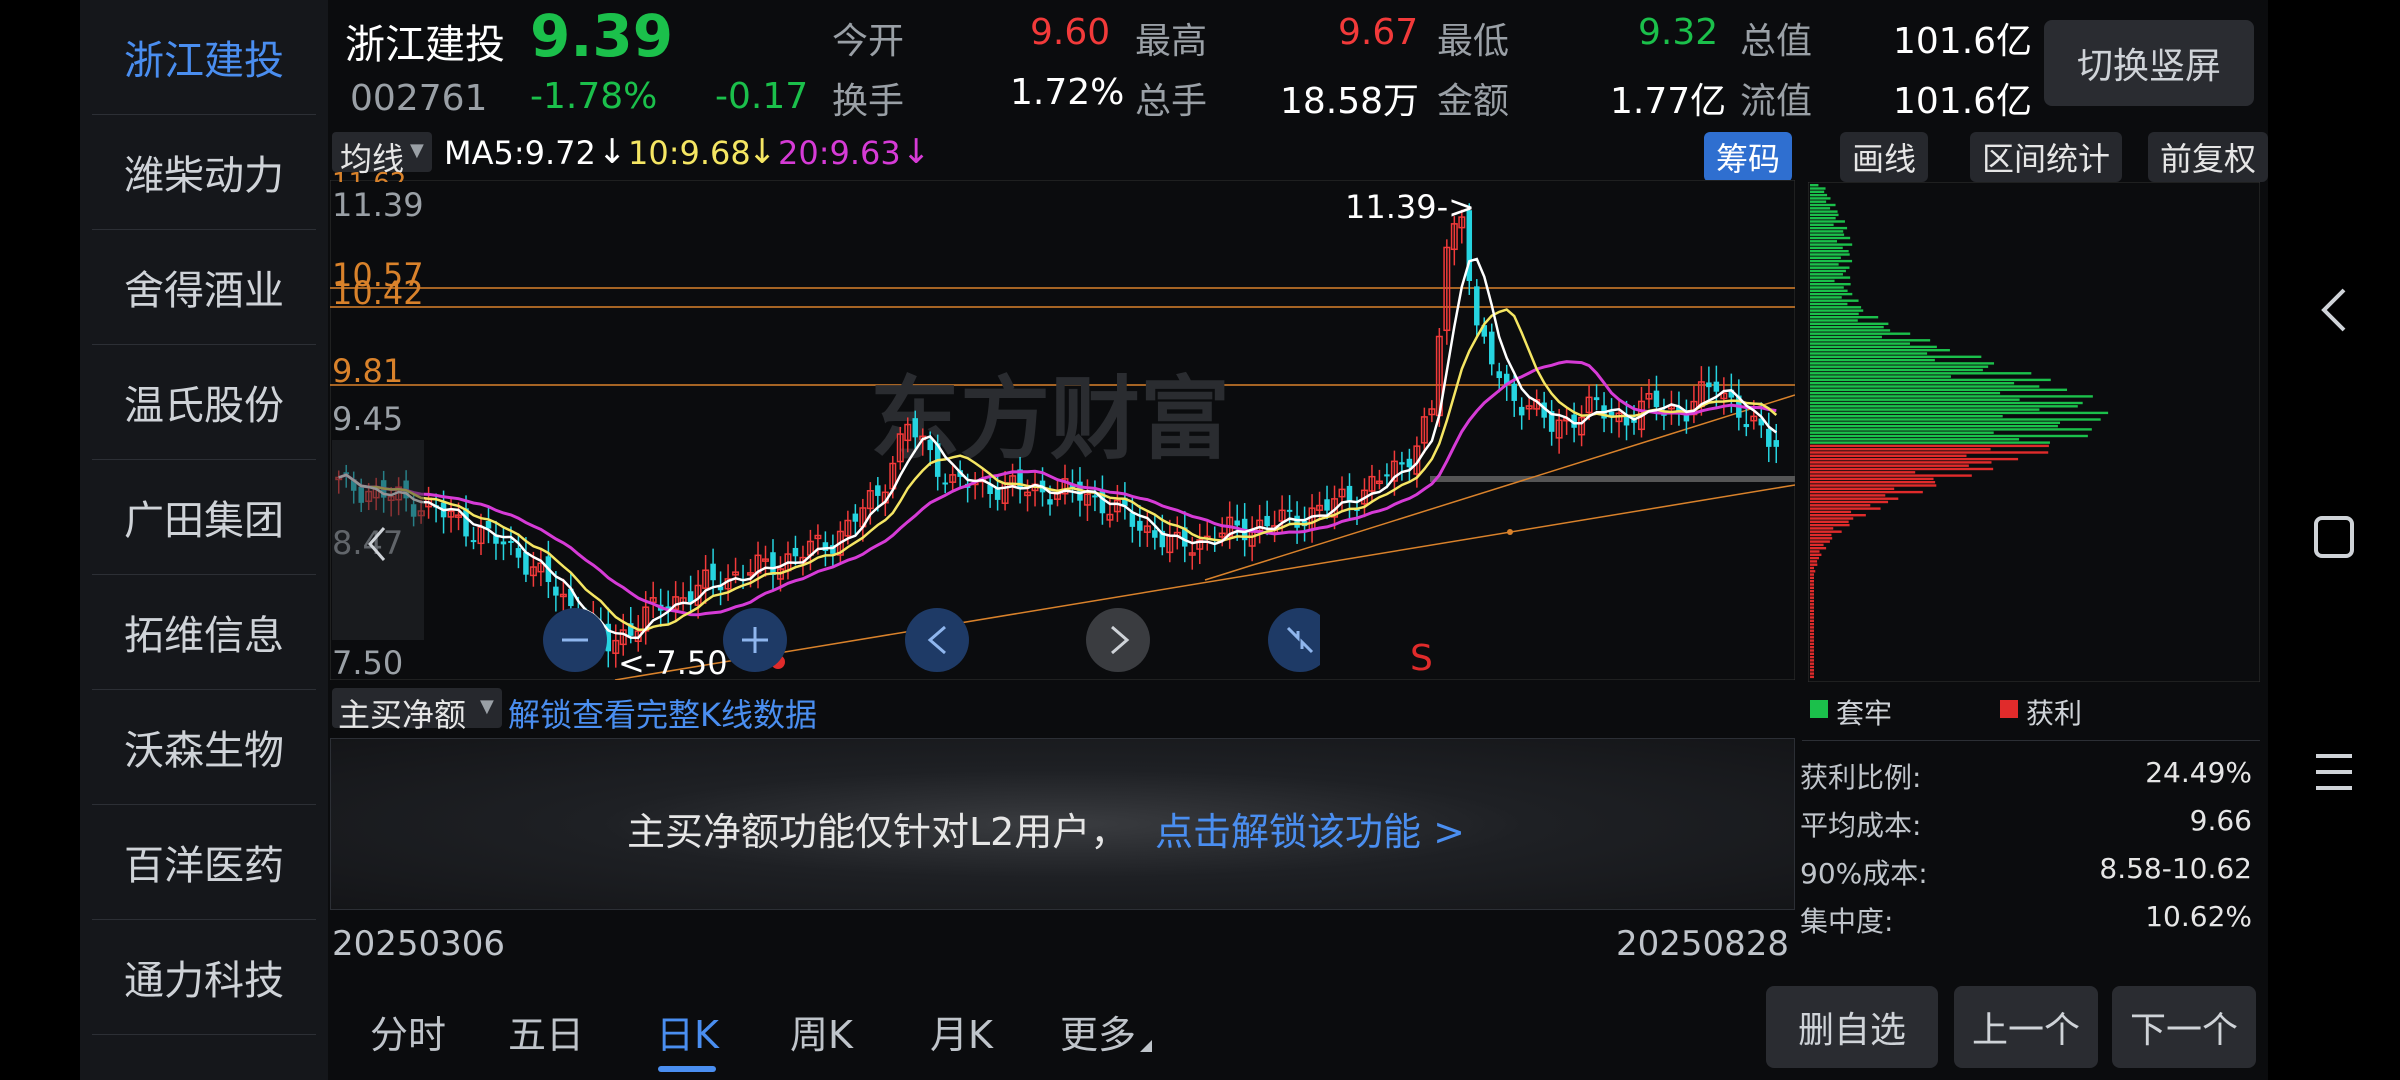 The width and height of the screenshot is (2400, 1080). Describe the element at coordinates (1861, 777) in the screenshot. I see `profit-ratio-label: 获利比例:` at that location.